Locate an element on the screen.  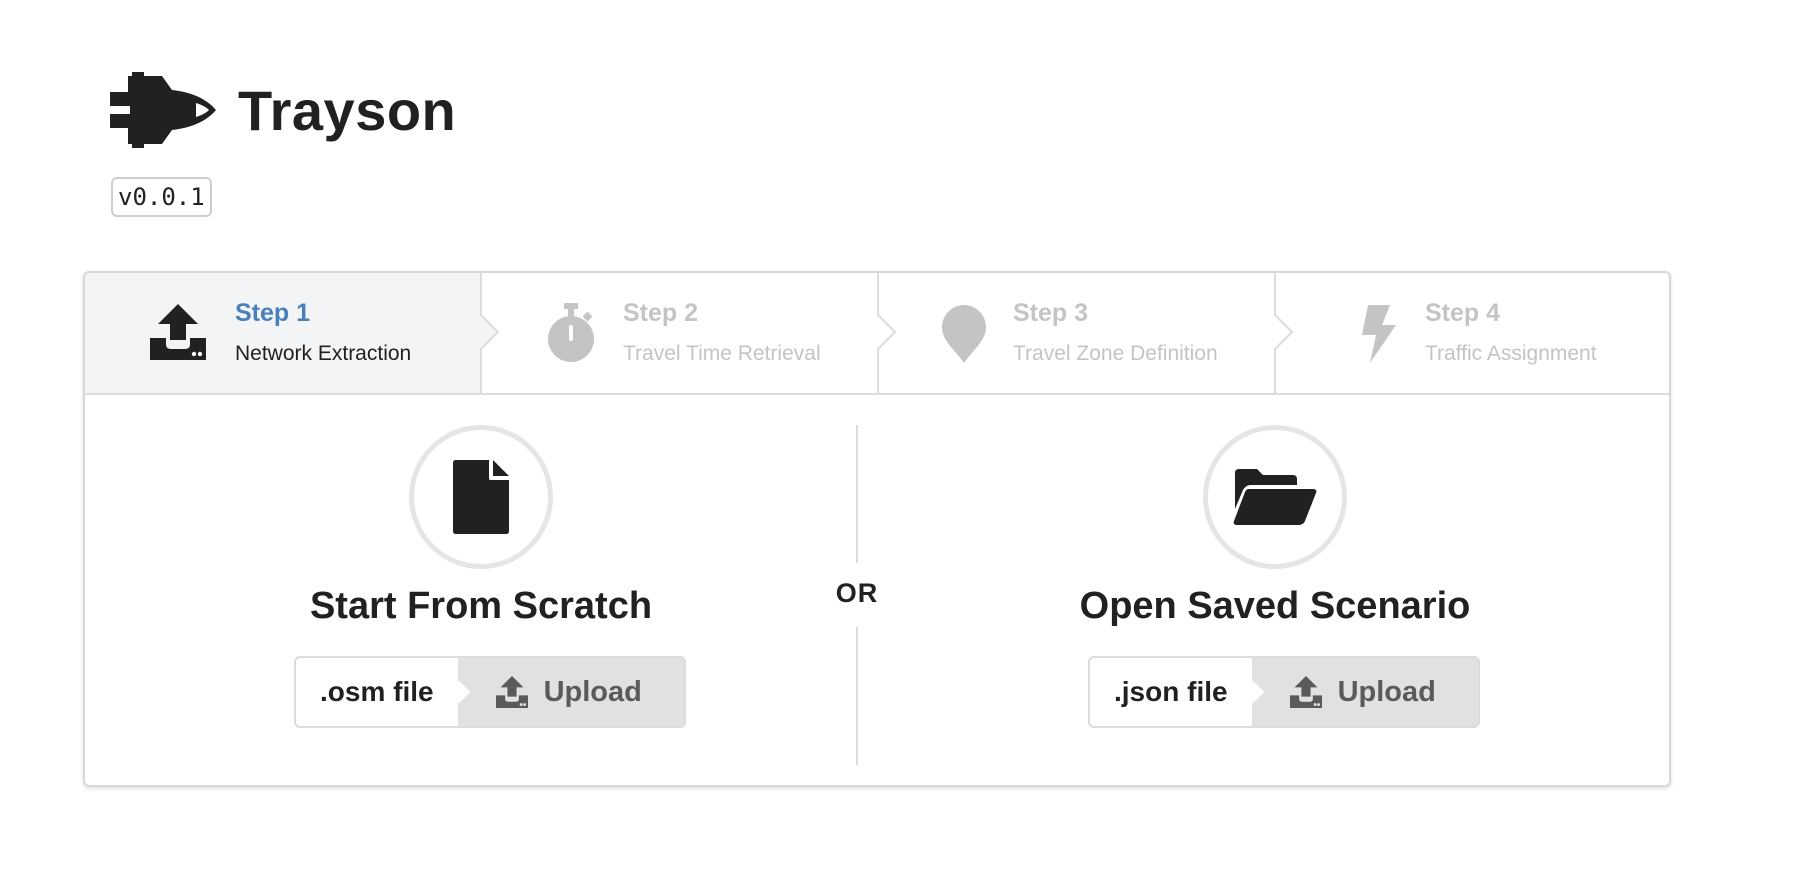
step-3-text: Step 3 Travel Zone Definition is located at coordinates (1115, 332).